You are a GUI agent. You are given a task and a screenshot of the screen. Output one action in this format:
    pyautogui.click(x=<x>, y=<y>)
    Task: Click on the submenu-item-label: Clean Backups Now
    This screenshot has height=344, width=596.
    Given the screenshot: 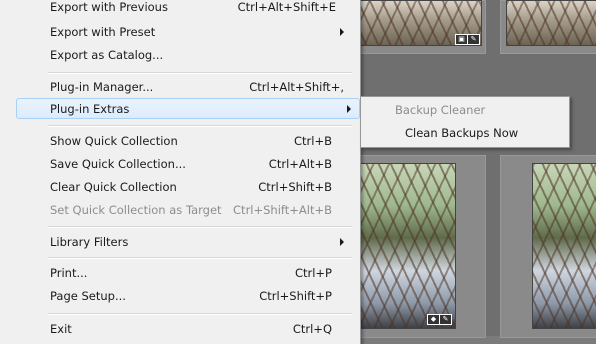 What is the action you would take?
    pyautogui.click(x=462, y=132)
    